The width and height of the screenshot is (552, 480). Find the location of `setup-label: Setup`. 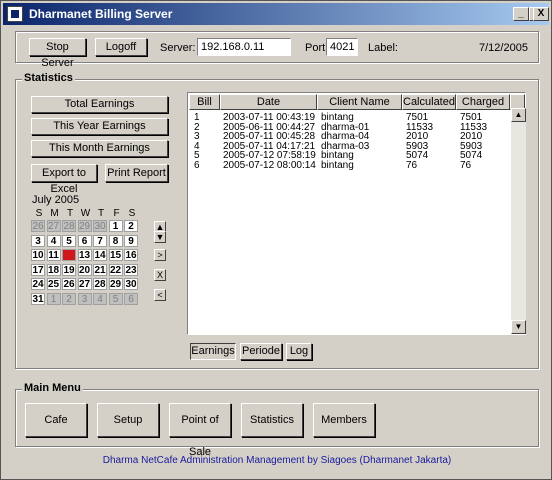

setup-label: Setup is located at coordinates (128, 420).